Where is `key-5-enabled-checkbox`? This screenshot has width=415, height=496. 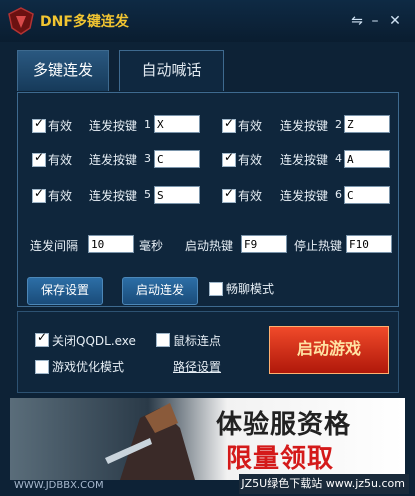 key-5-enabled-checkbox is located at coordinates (39, 194).